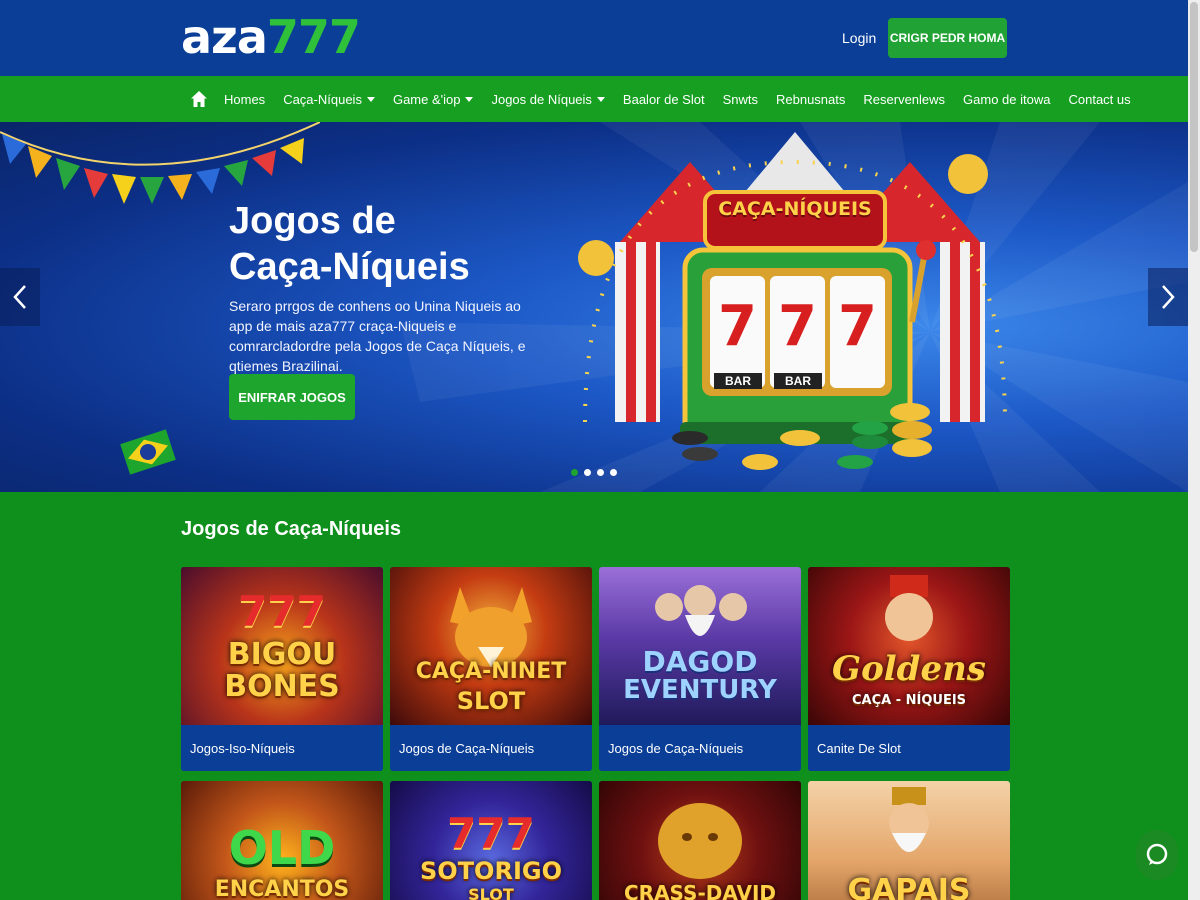 The width and height of the screenshot is (1200, 900). I want to click on nav-item-label: Contact us, so click(1099, 99).